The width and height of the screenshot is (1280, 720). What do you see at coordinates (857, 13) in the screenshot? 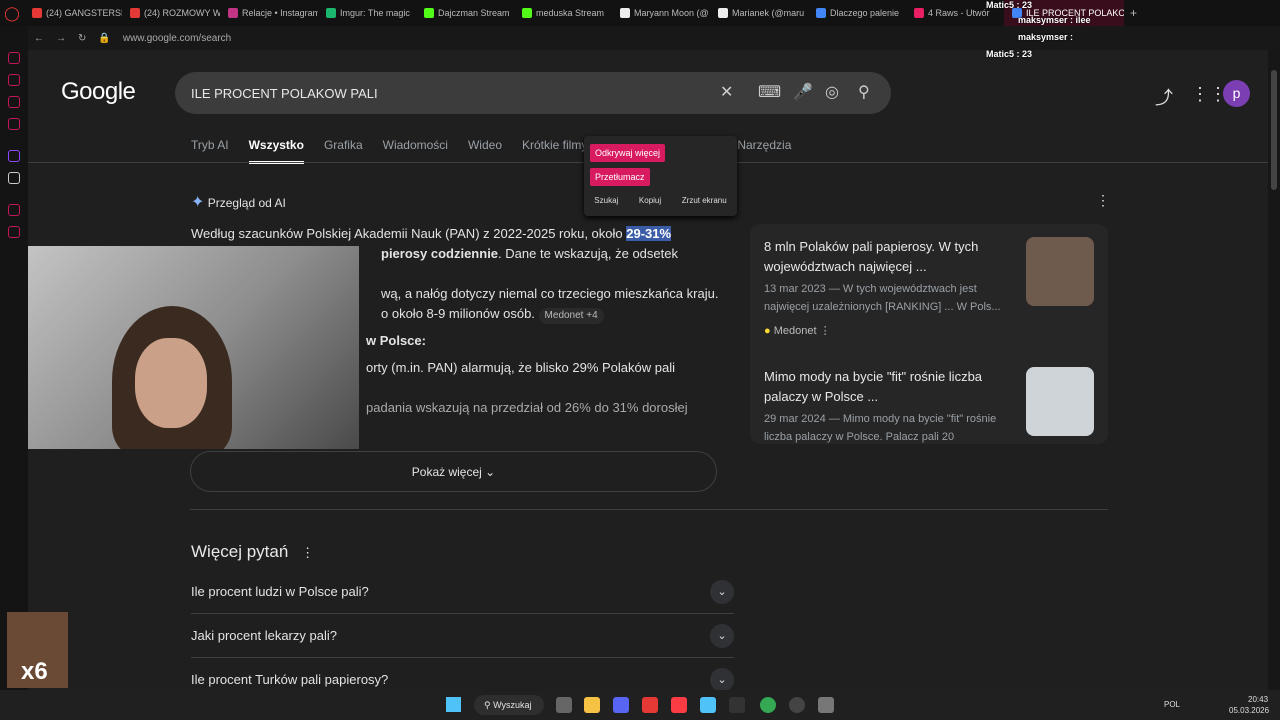
I see `browser-tab: Dlaczego palenie` at bounding box center [857, 13].